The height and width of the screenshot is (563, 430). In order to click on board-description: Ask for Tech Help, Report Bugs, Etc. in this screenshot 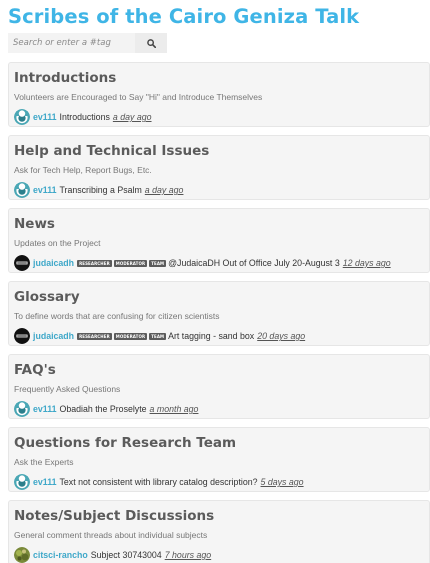, I will do `click(83, 170)`.